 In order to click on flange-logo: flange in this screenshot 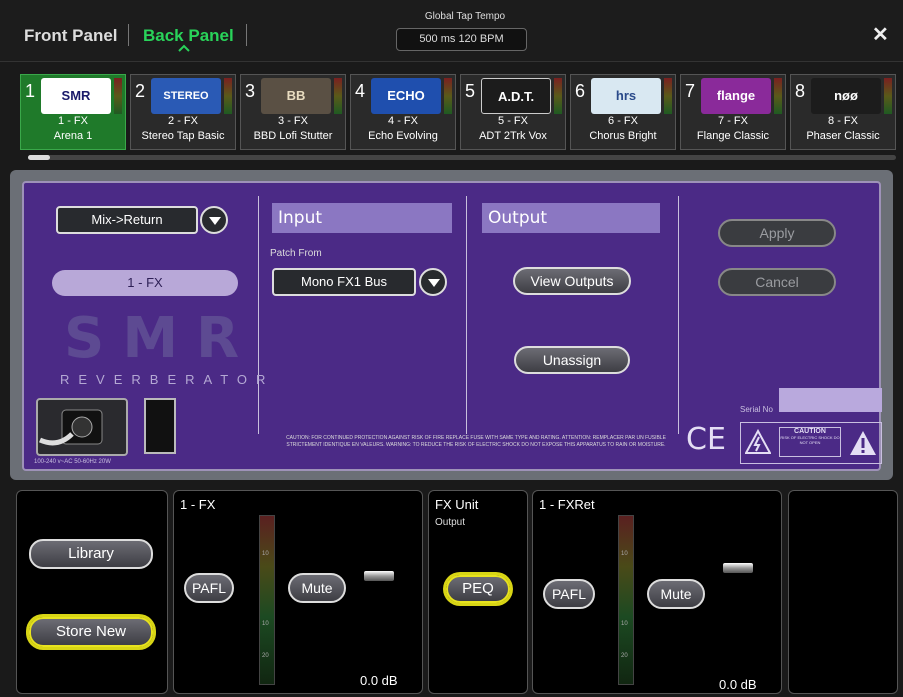, I will do `click(736, 96)`.